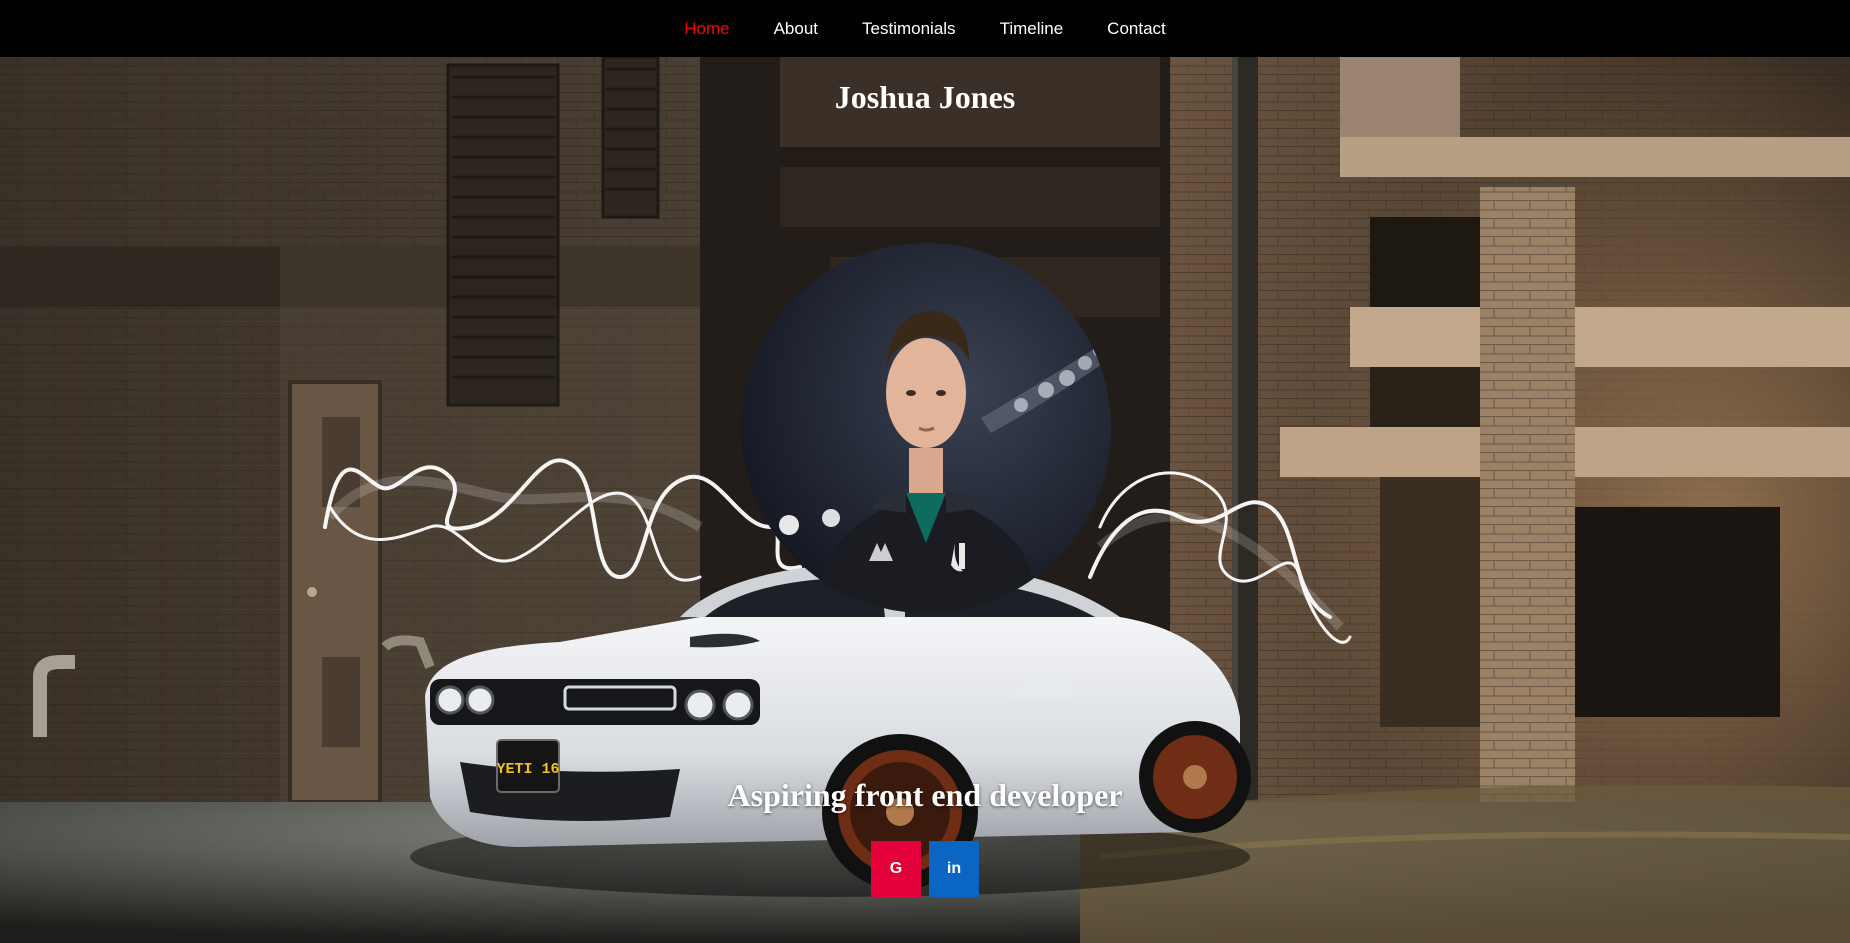 This screenshot has height=943, width=1850. I want to click on hero-tagline: Aspiring front end developer, so click(925, 795).